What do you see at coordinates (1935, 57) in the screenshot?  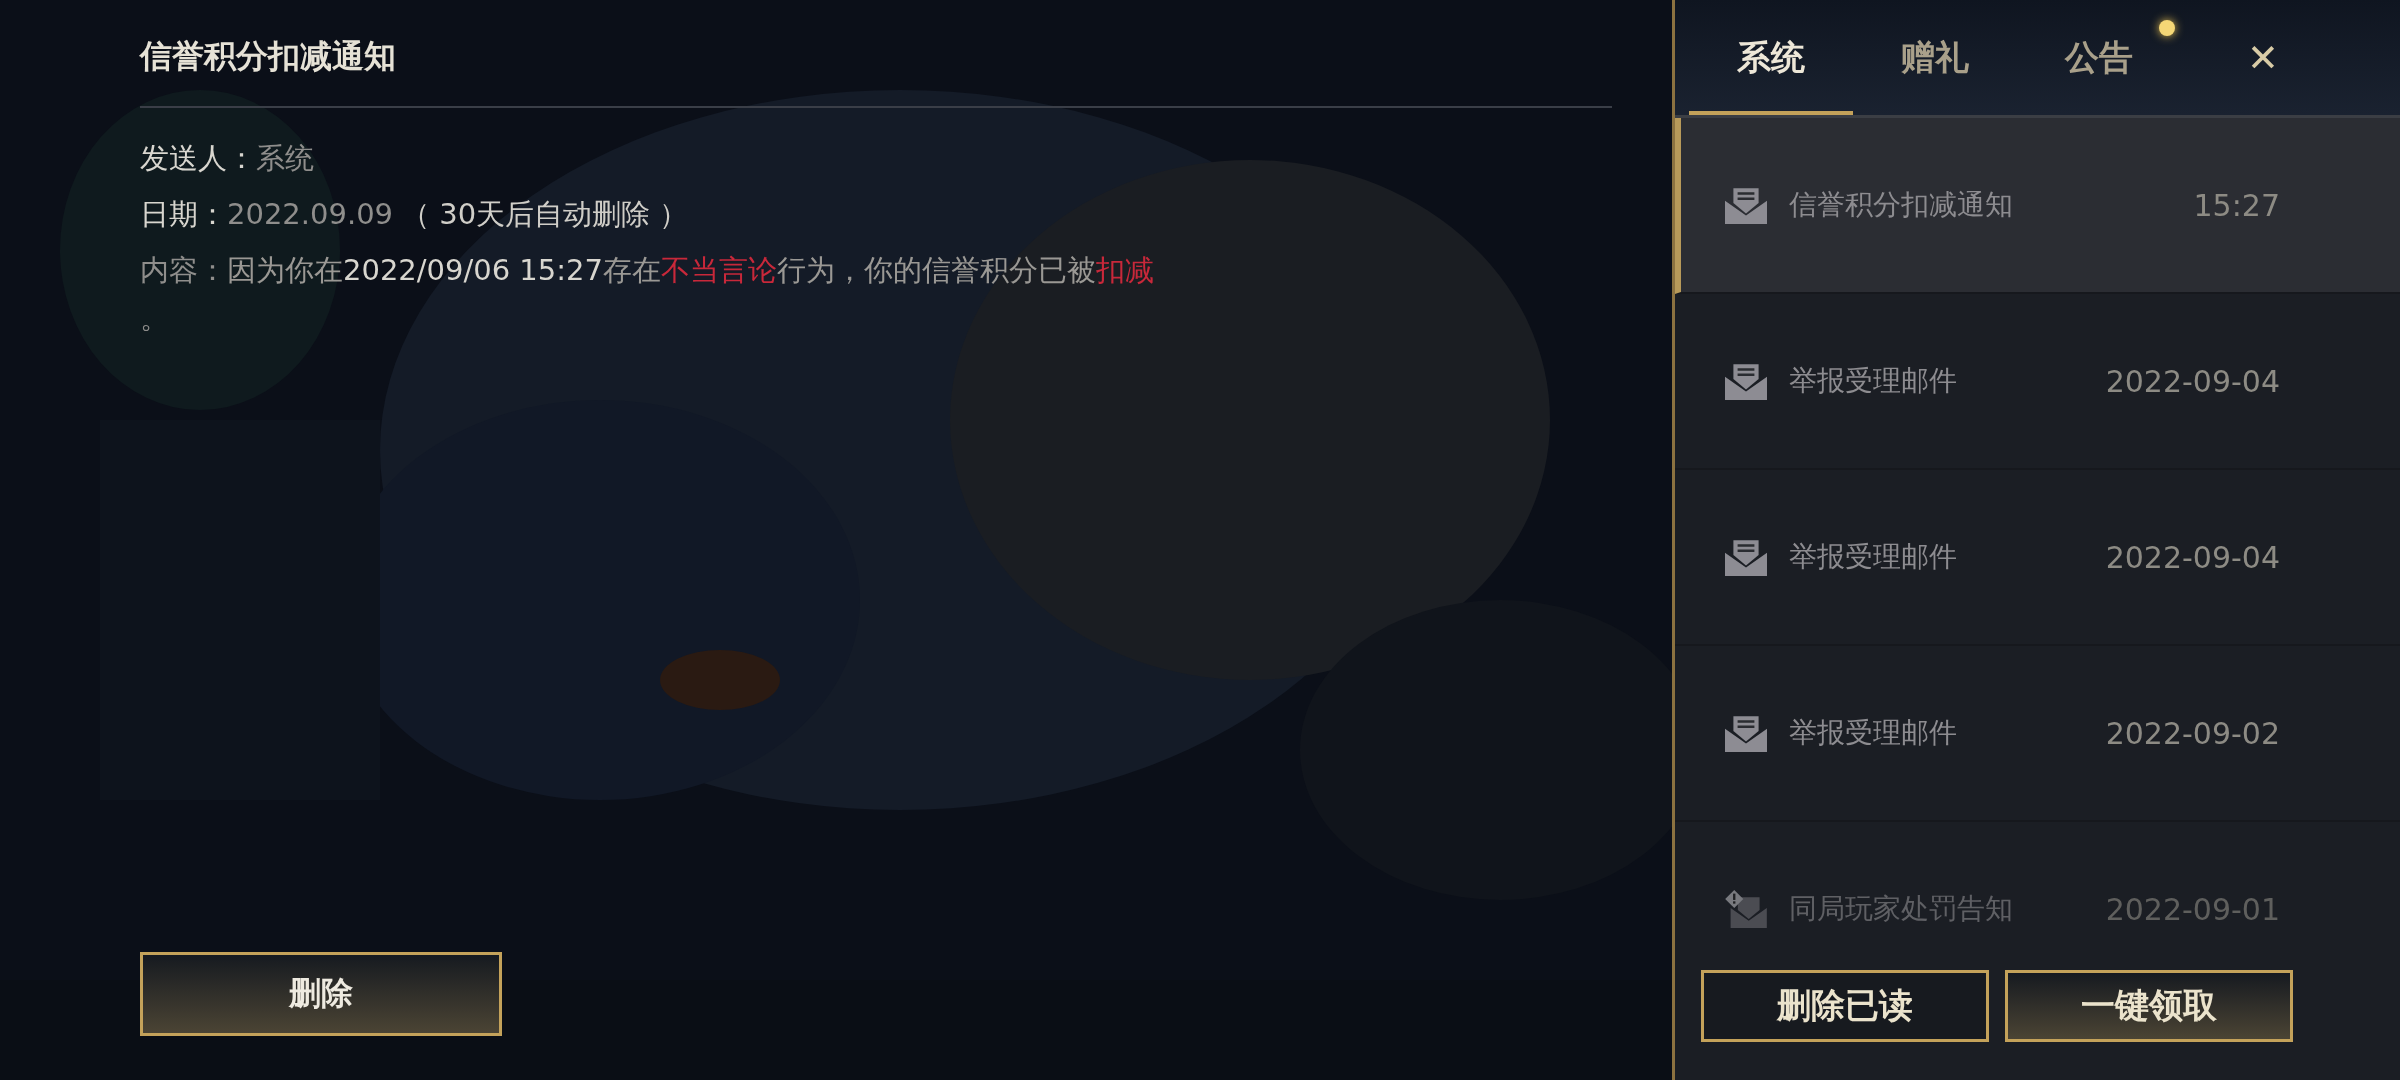 I see `tab: 赠礼` at bounding box center [1935, 57].